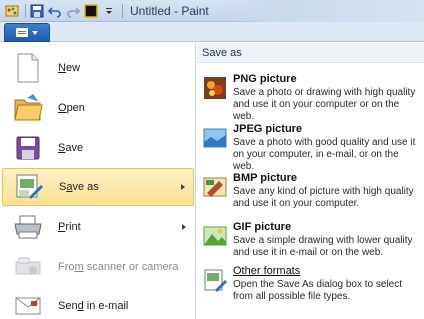  Describe the element at coordinates (320, 11) in the screenshot. I see `title-bar-background` at that location.